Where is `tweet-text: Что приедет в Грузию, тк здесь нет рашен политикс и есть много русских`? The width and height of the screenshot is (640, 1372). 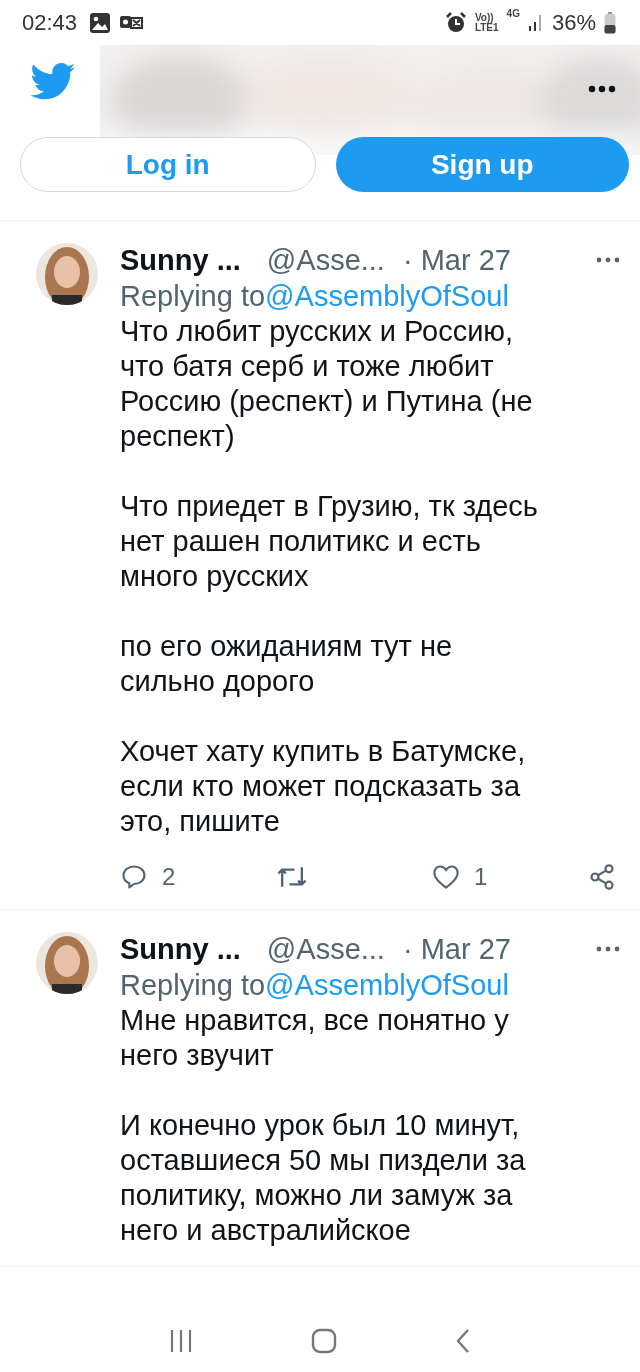 tweet-text: Что приедет в Грузию, тк здесь нет рашен политикс и есть много русских is located at coordinates (329, 541).